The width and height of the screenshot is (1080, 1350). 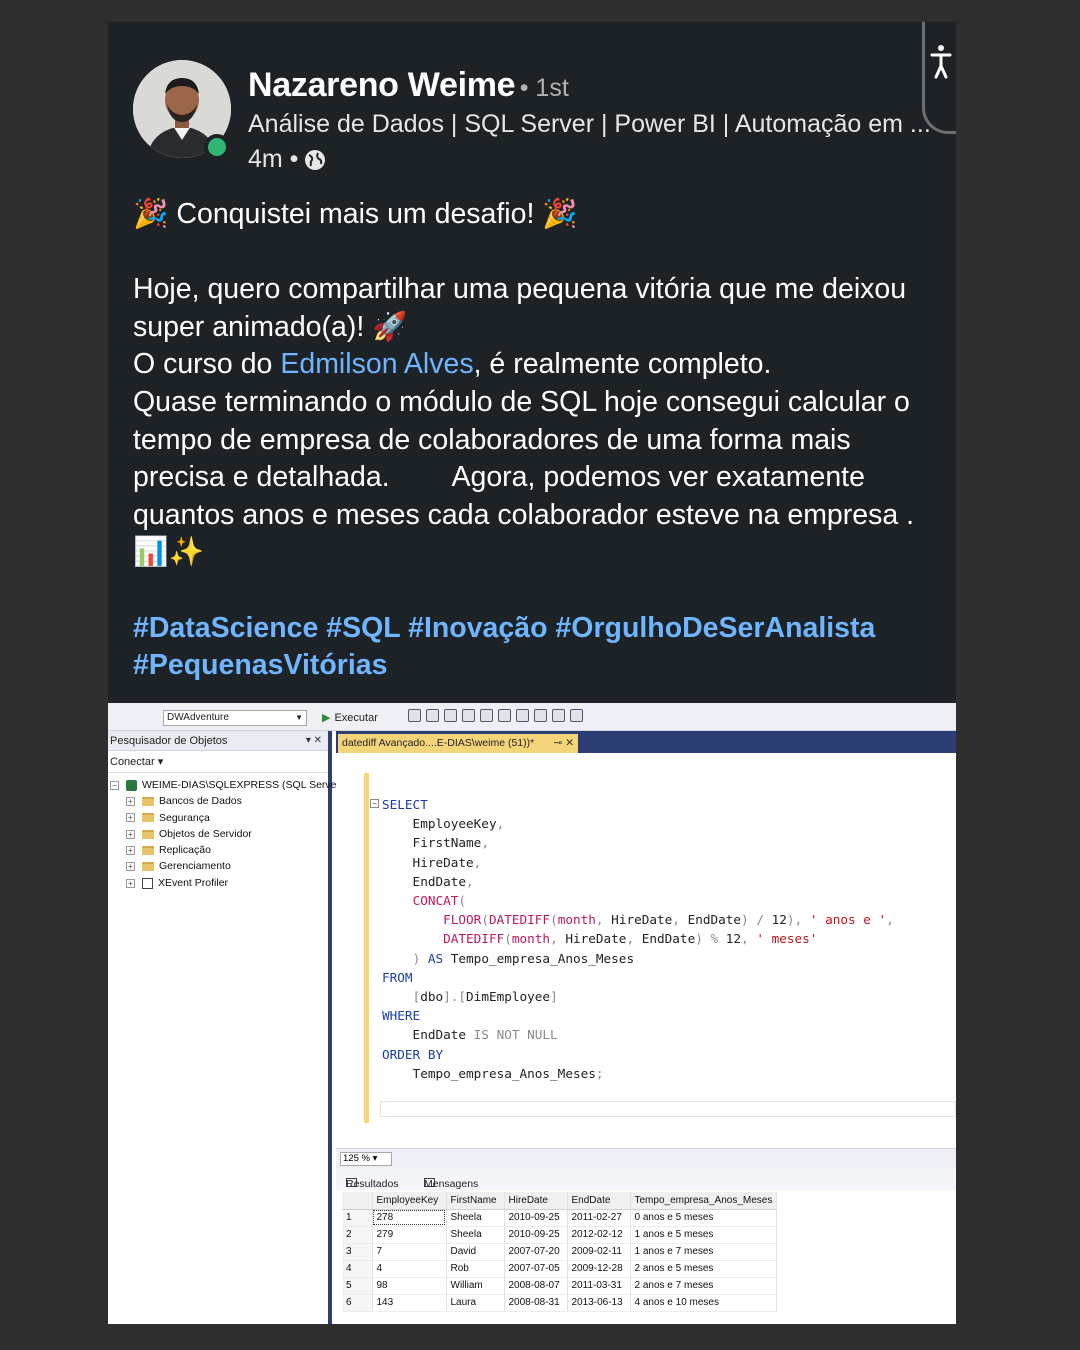 What do you see at coordinates (704, 1286) in the screenshot?
I see `table-cell: 2 anos e 7 meses` at bounding box center [704, 1286].